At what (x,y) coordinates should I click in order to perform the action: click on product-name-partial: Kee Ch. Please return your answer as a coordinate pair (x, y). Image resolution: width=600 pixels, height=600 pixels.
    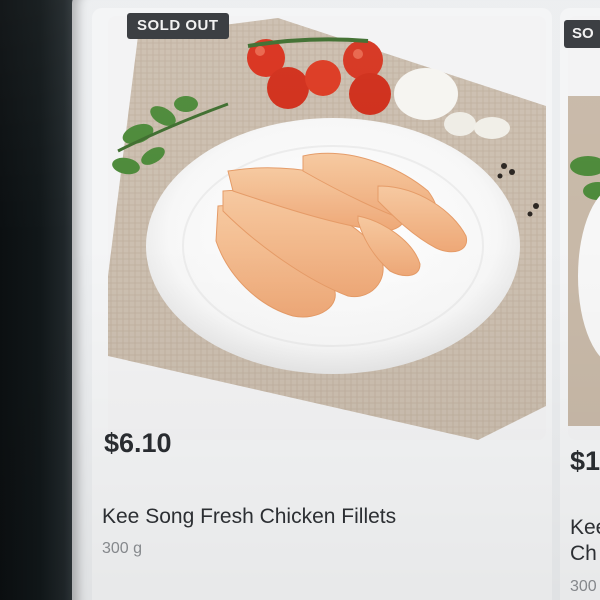
    Looking at the image, I should click on (585, 541).